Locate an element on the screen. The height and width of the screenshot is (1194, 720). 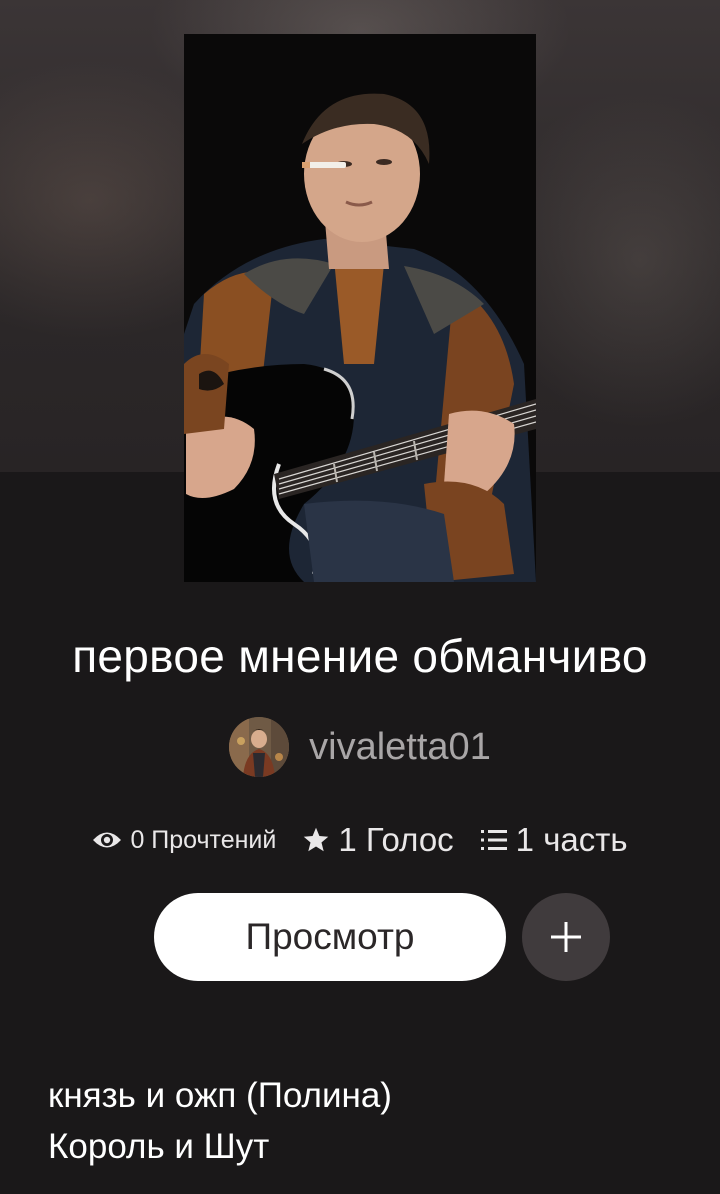
view-button-label: Просмотр is located at coordinates (330, 936).